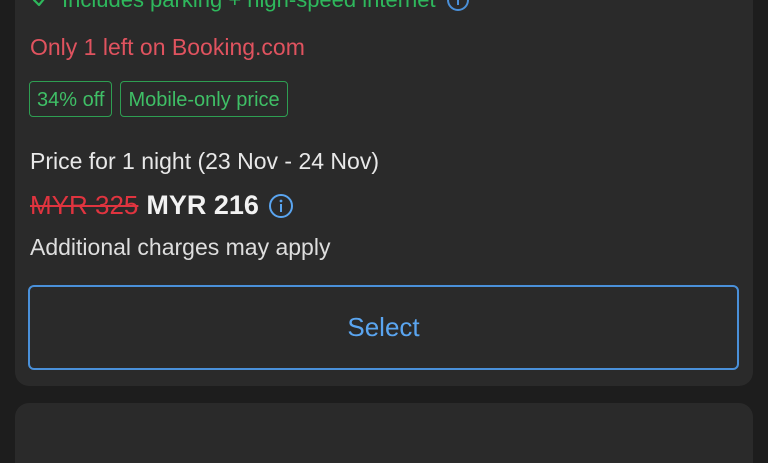 The height and width of the screenshot is (463, 768). I want to click on original-price: MYR 325, so click(84, 205).